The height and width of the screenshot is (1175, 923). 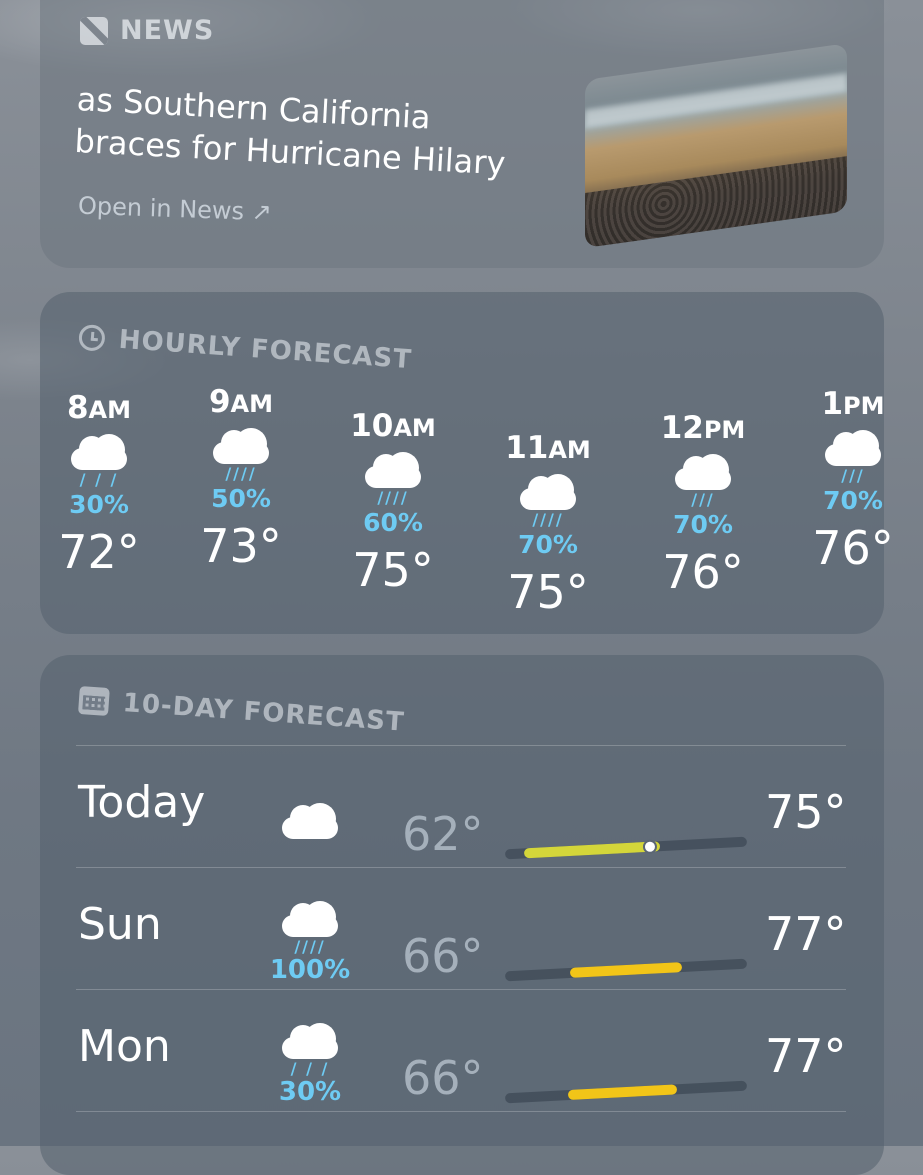 I want to click on hour-column: 10AM //// 60% 75°, so click(x=393, y=502).